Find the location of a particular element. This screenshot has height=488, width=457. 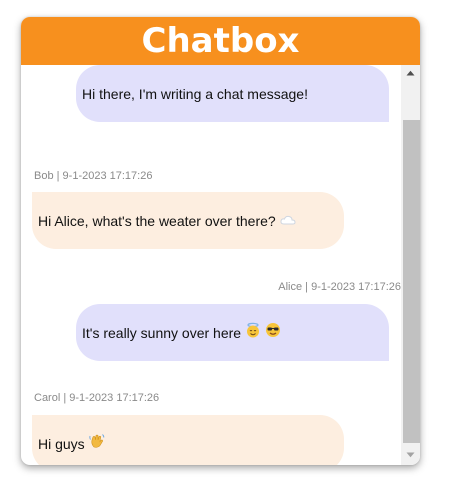

smiling-face-with-halo-emoji is located at coordinates (253, 332).